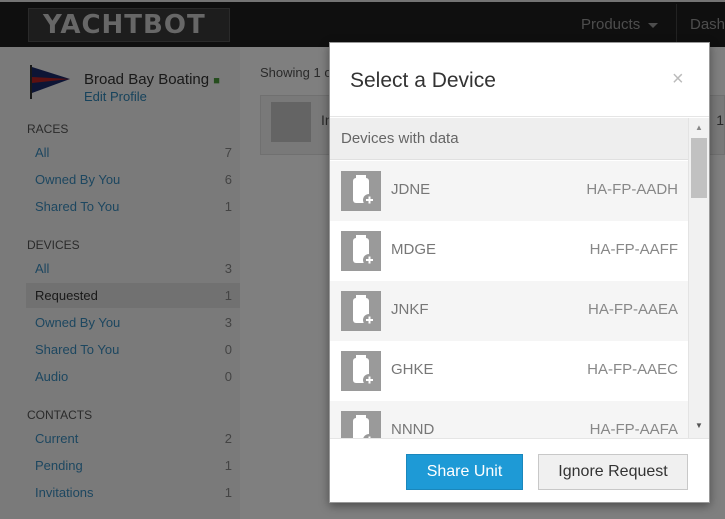  I want to click on close-icon: ×, so click(678, 79).